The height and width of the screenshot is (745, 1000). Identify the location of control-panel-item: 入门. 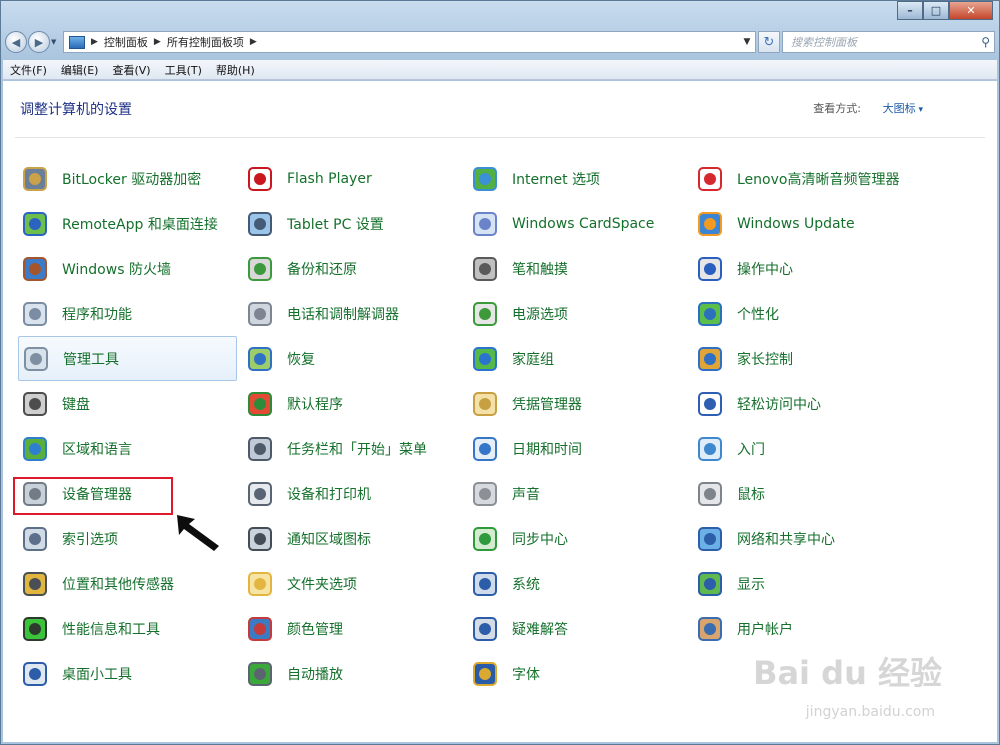
(805, 448).